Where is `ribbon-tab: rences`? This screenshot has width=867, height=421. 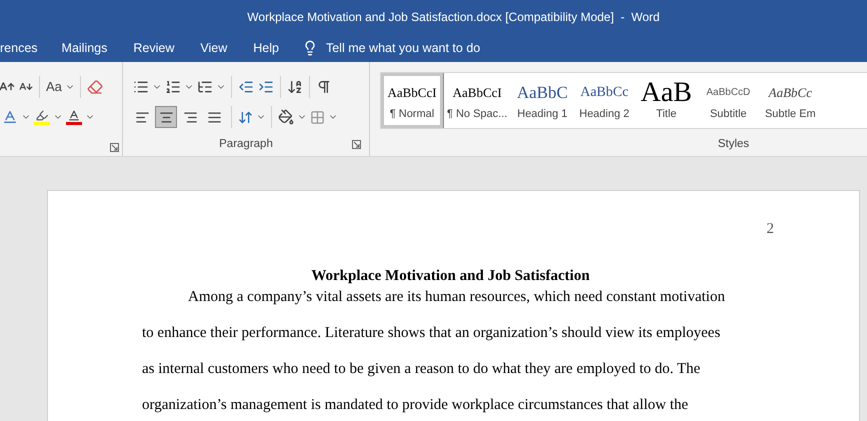
ribbon-tab: rences is located at coordinates (24, 48).